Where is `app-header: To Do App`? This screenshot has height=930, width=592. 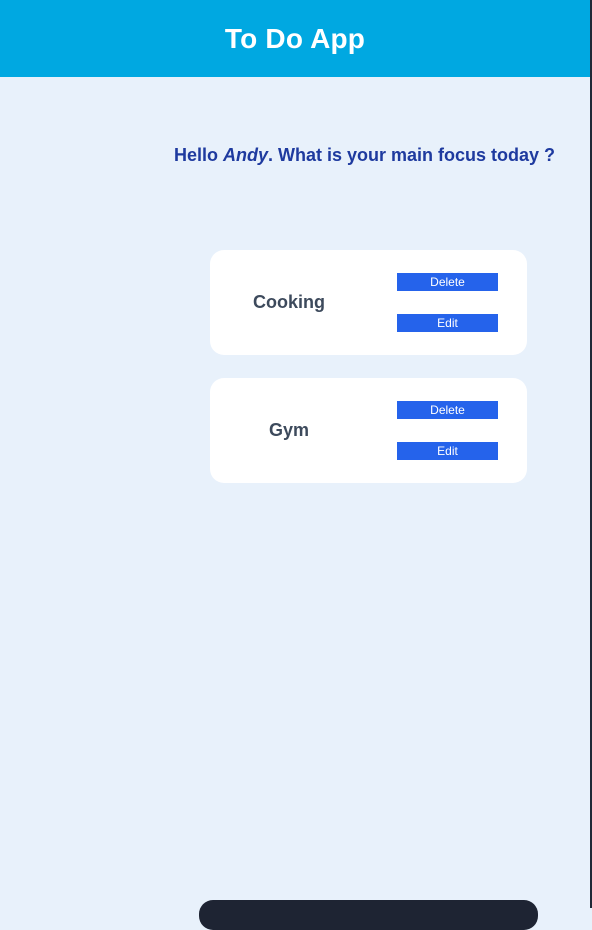
app-header: To Do App is located at coordinates (295, 38).